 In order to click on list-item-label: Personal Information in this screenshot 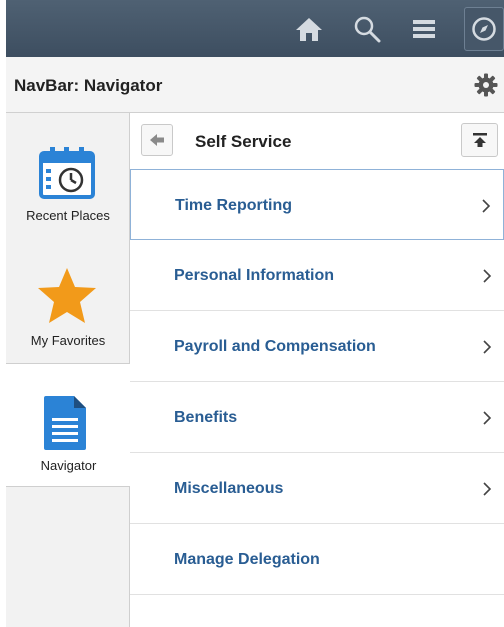, I will do `click(254, 275)`.